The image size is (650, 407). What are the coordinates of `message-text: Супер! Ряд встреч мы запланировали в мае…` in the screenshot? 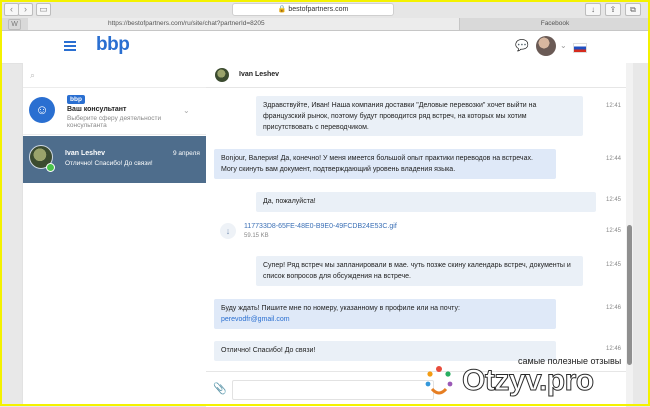 It's located at (417, 271).